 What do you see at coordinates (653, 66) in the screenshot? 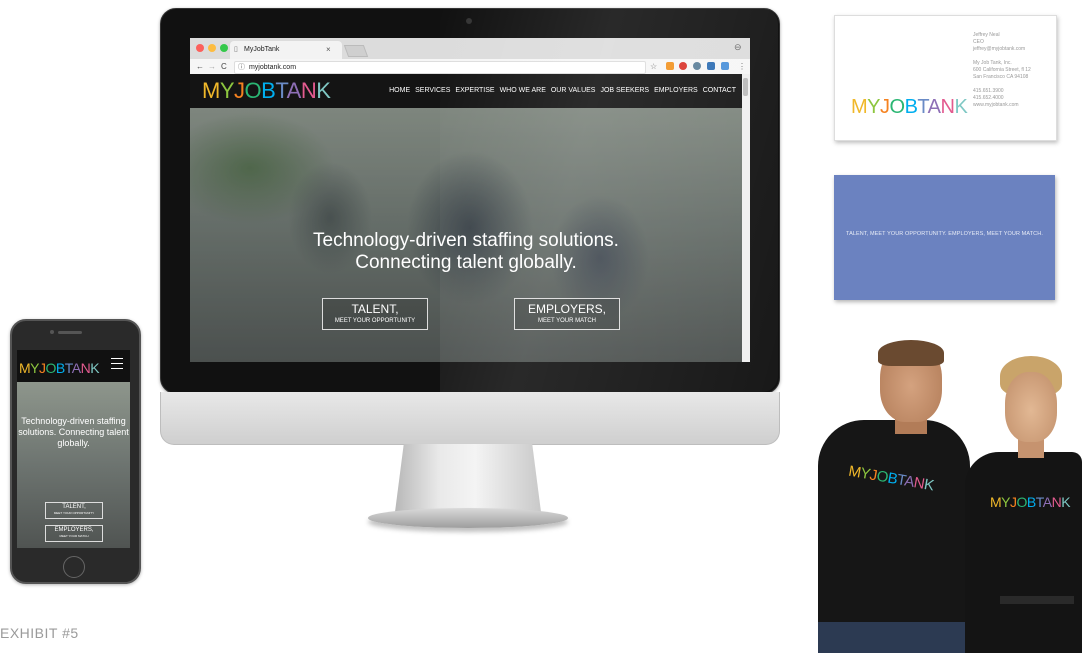
I see `star-icon: ☆` at bounding box center [653, 66].